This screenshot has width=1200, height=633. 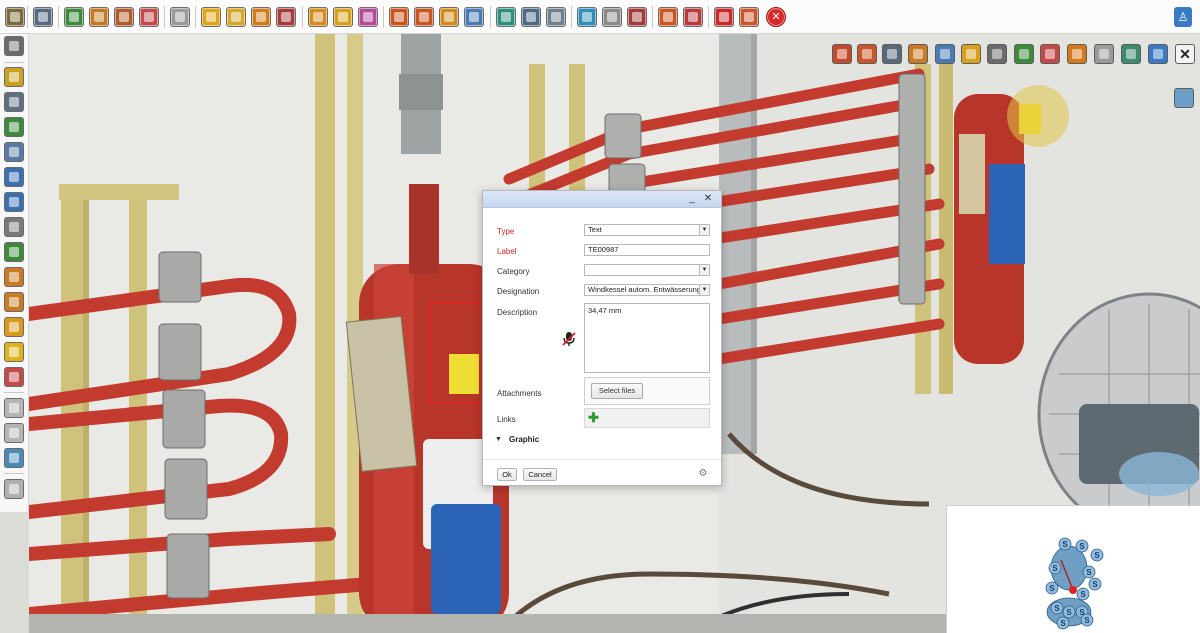 I want to click on note-icon, so click(x=14, y=352).